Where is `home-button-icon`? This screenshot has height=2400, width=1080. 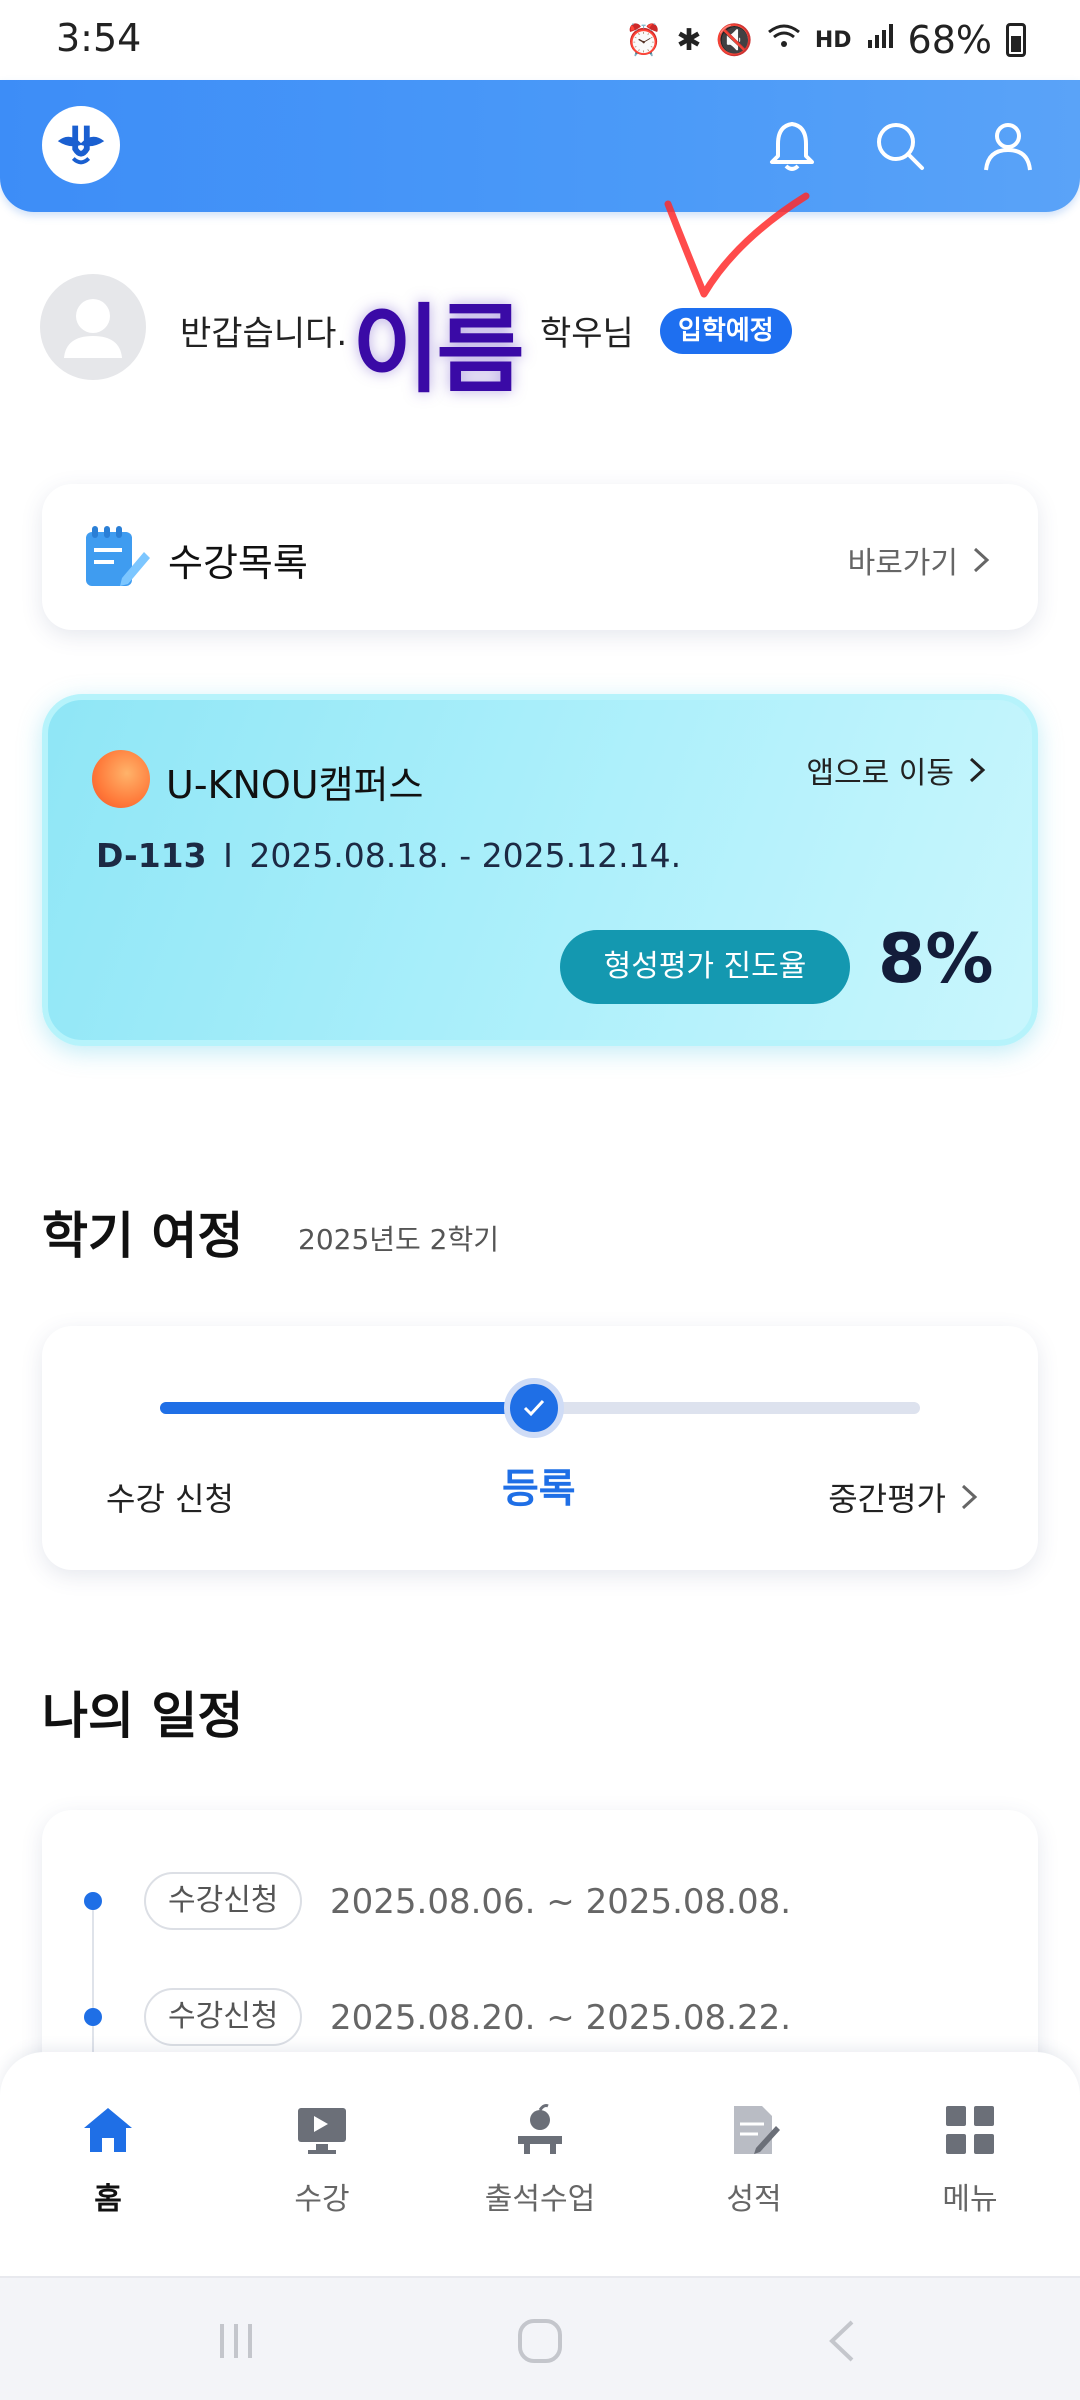
home-button-icon is located at coordinates (540, 2341).